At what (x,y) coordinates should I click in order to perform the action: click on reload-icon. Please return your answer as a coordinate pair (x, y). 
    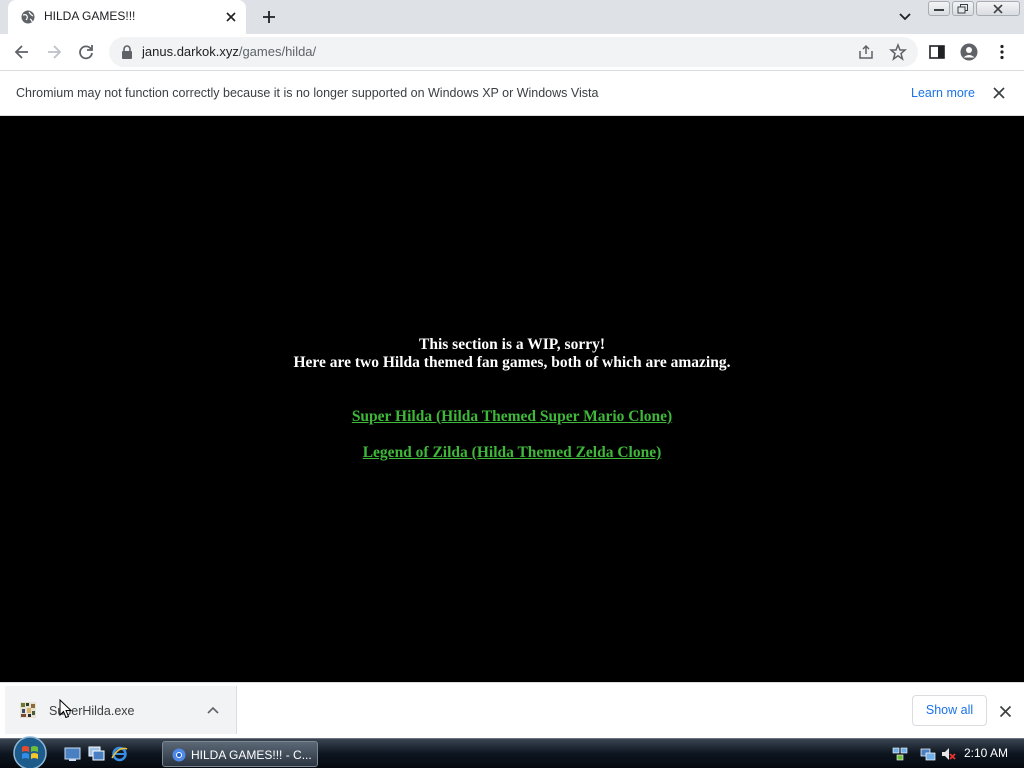
    Looking at the image, I should click on (86, 52).